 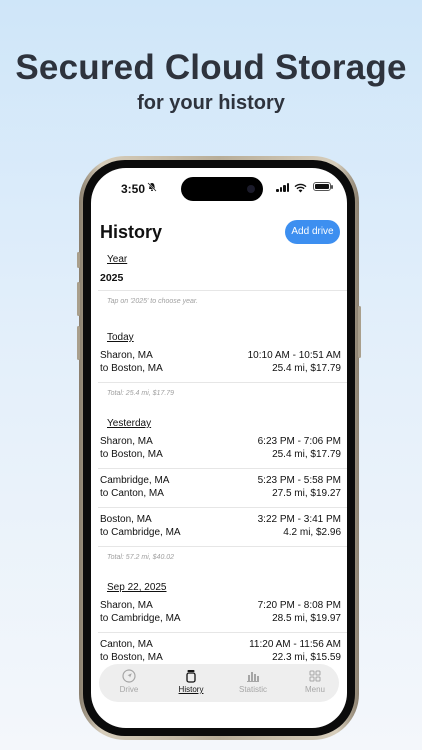 What do you see at coordinates (312, 232) in the screenshot?
I see `add-drive-button: Add drive` at bounding box center [312, 232].